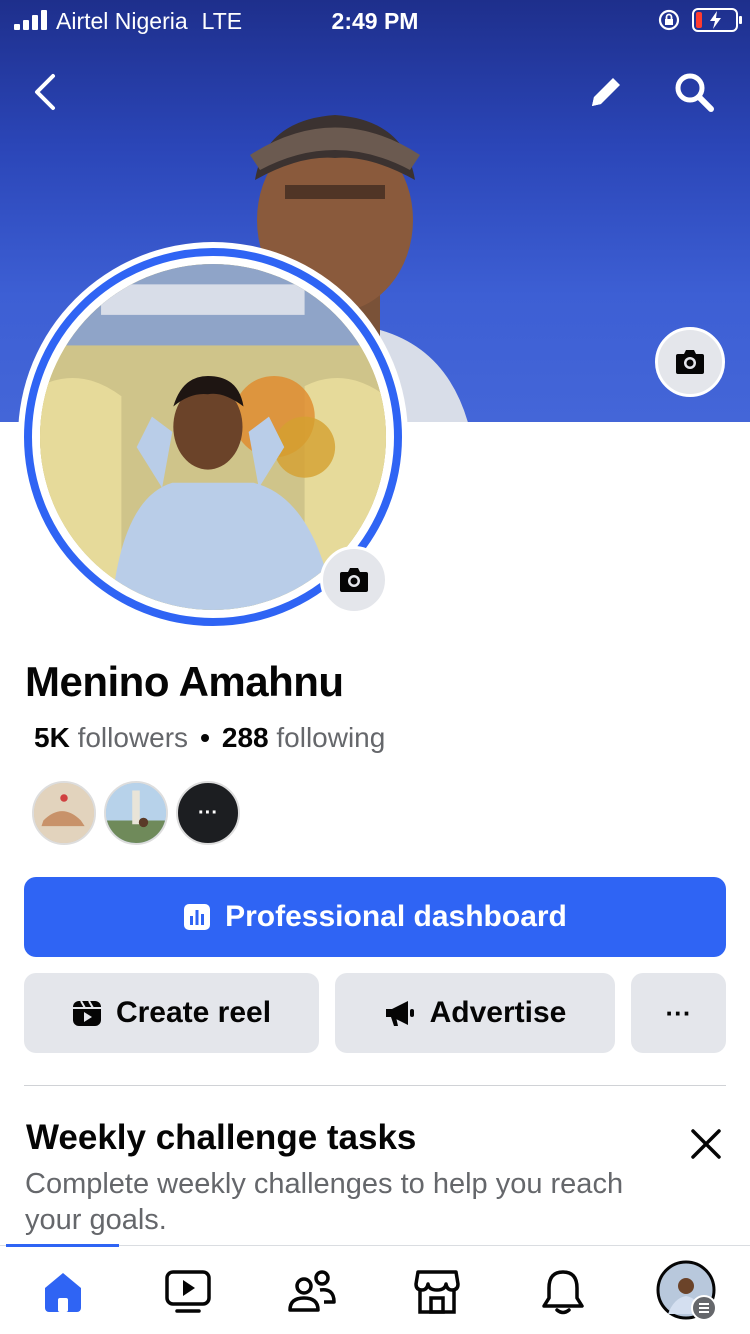  I want to click on more-friends-label: ···, so click(208, 812).